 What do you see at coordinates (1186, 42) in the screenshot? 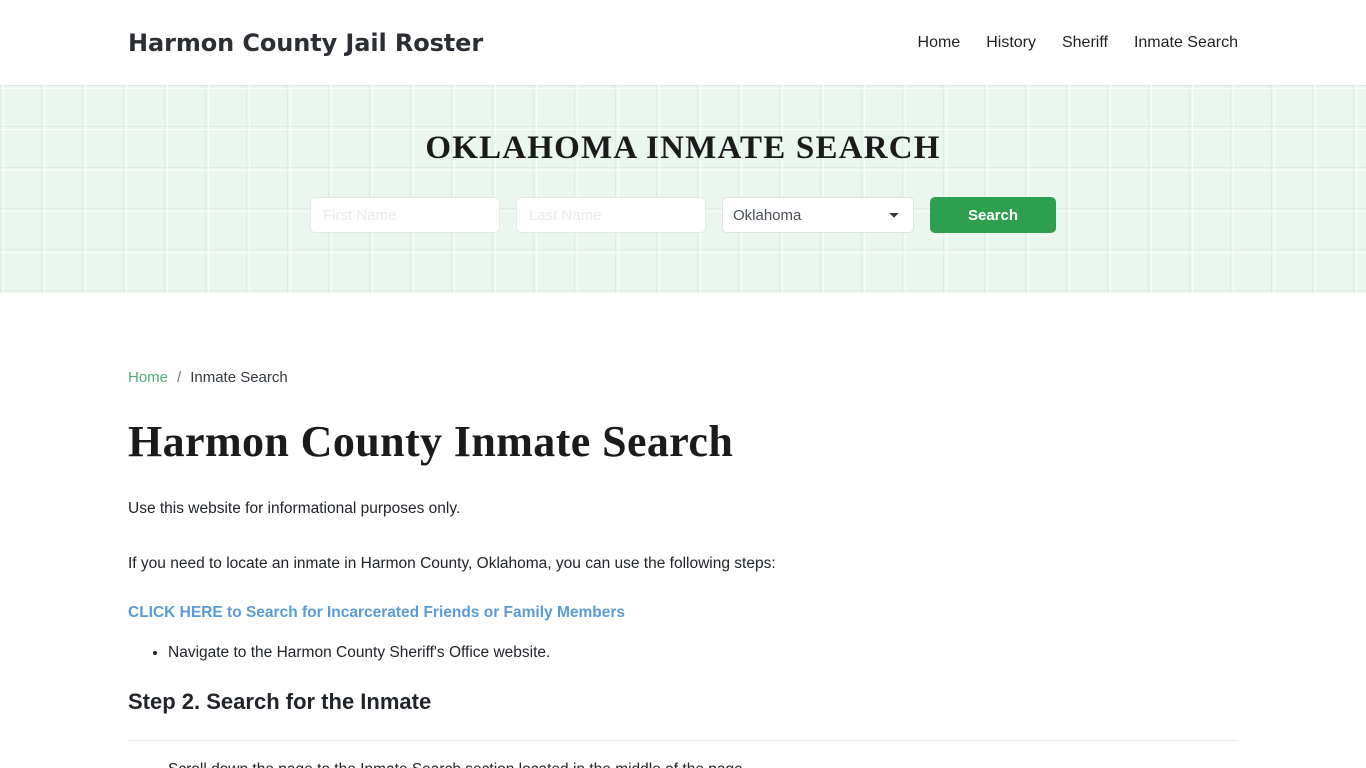
I see `nav-item-inmate-search: Inmate Search` at bounding box center [1186, 42].